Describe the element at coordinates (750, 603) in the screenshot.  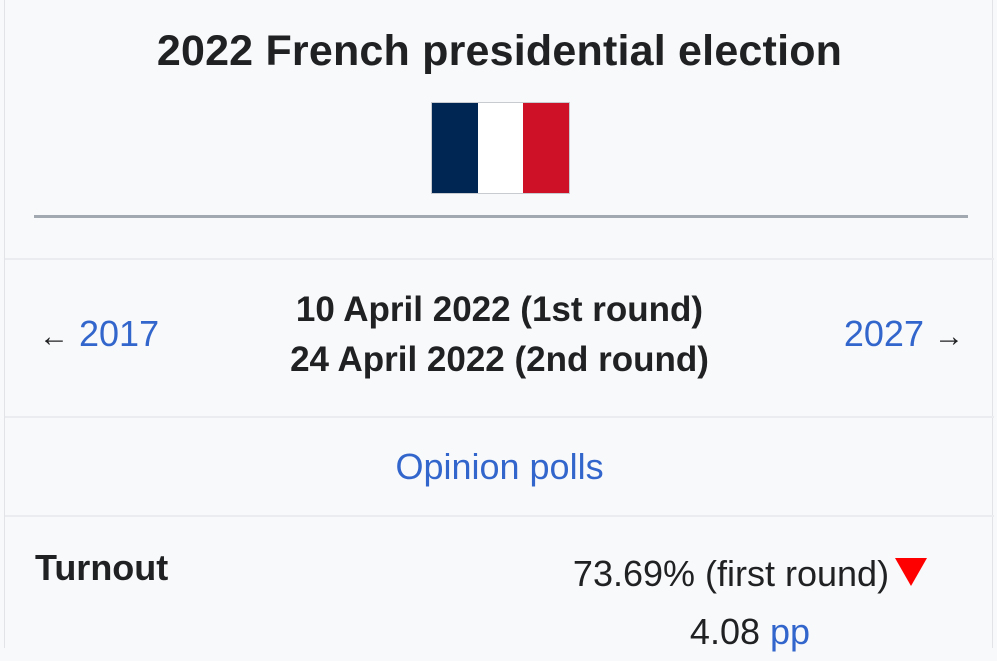
I see `turnout-value: 73.69% (first round) 4.08 pp` at that location.